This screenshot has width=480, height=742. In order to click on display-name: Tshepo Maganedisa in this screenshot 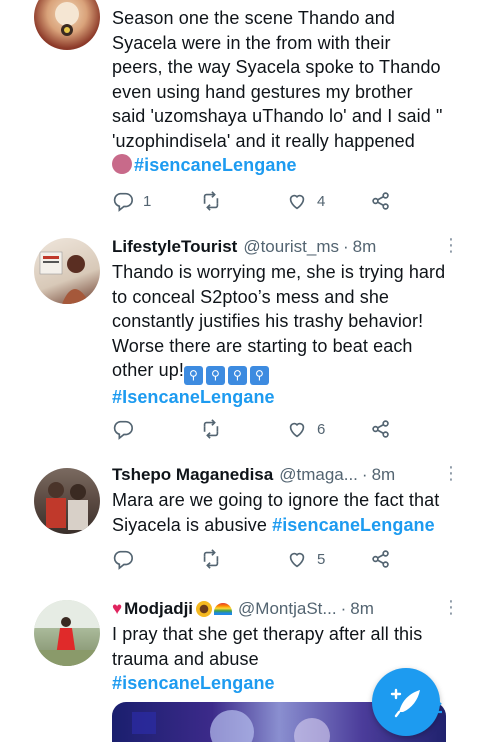, I will do `click(192, 475)`.